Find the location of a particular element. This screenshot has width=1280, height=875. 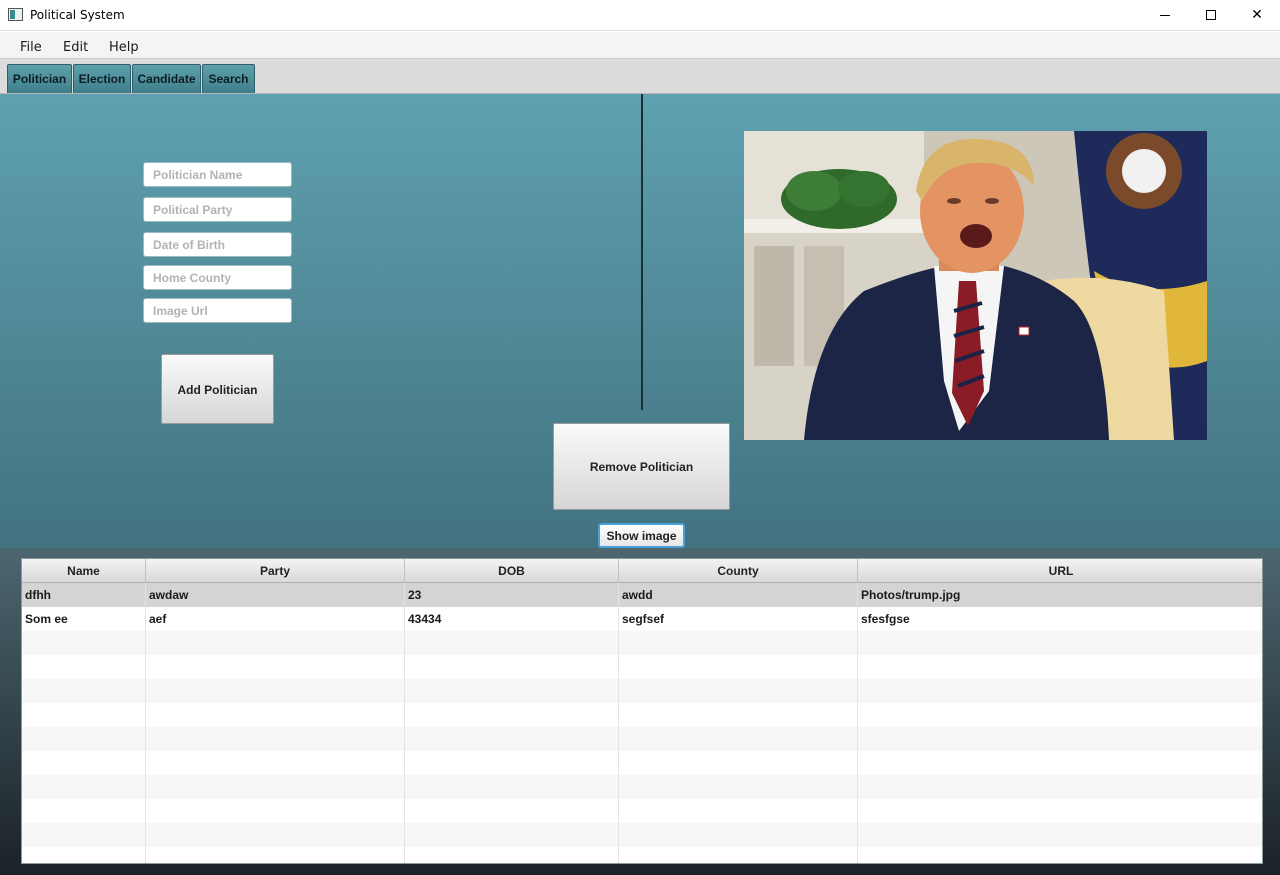

cell-county: awdd is located at coordinates (738, 595).